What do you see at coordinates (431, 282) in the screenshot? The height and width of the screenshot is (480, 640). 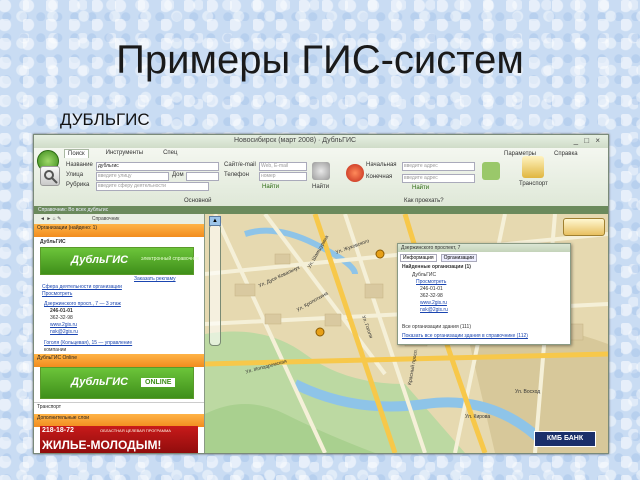 I see `popup-org-link: Просмотреть` at bounding box center [431, 282].